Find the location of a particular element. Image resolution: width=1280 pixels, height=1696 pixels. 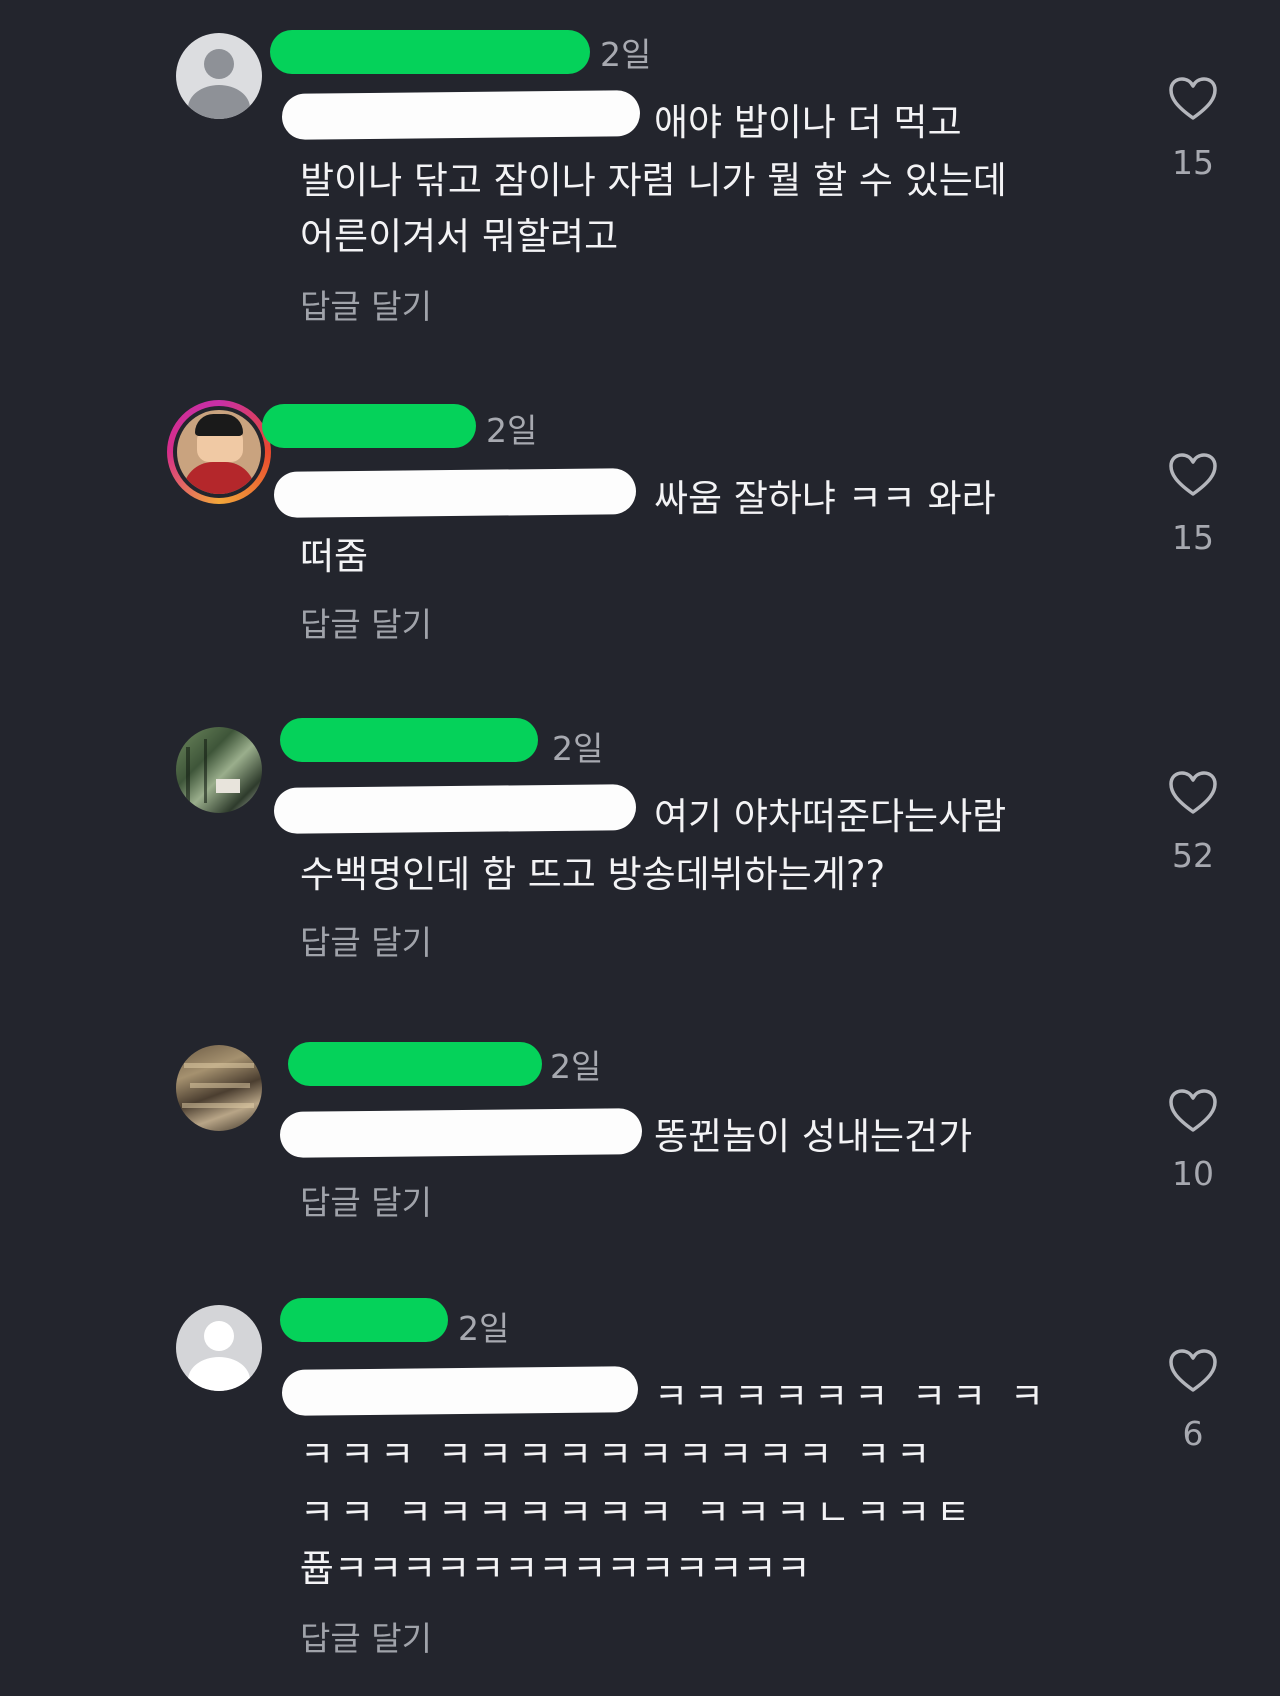

comment-text-line: 여기 야차떠준다는사람 is located at coordinates (830, 816).